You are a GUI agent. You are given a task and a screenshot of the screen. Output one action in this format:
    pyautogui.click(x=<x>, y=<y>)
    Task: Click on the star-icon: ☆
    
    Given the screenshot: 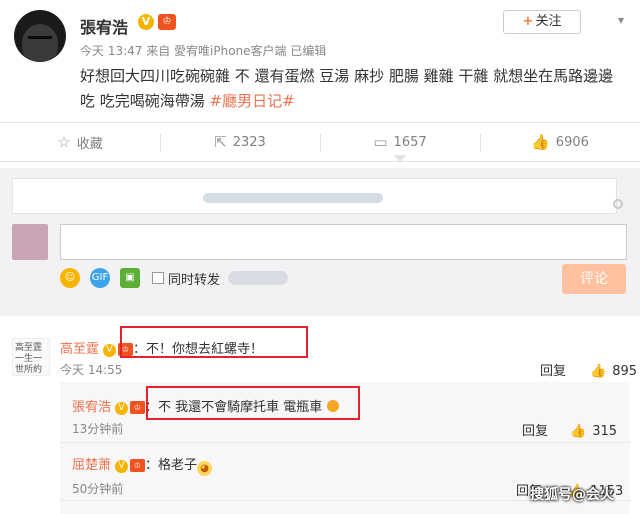 What is the action you would take?
    pyautogui.click(x=64, y=142)
    